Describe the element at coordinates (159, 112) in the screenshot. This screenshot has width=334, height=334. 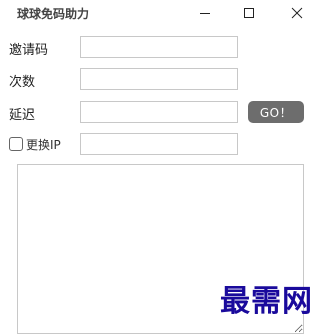
I see `delay-field` at that location.